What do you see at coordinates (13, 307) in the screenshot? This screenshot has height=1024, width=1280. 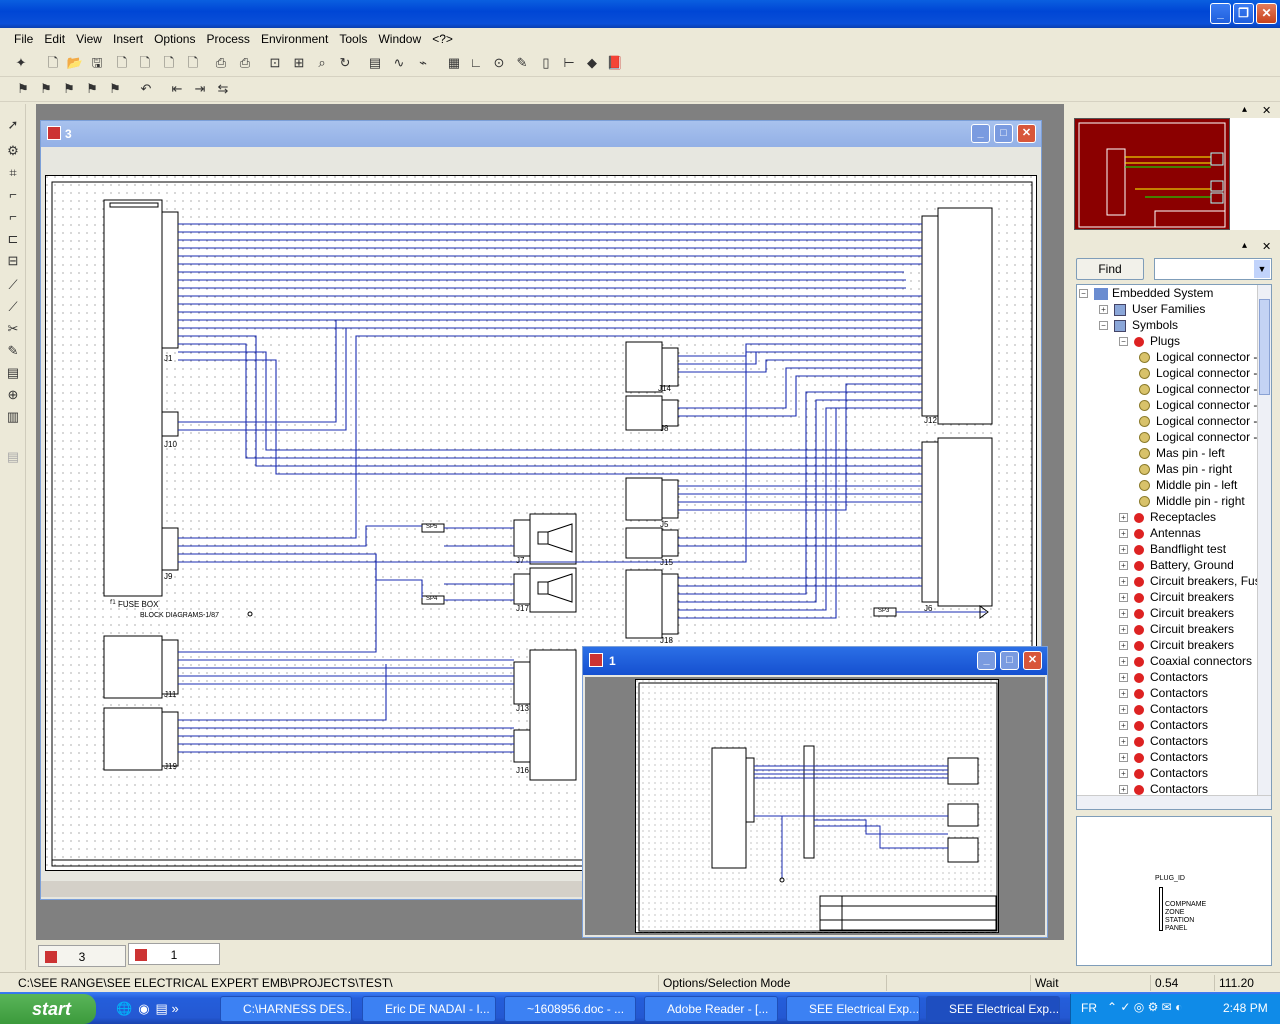 I see `tool-8-icon: ⟋` at bounding box center [13, 307].